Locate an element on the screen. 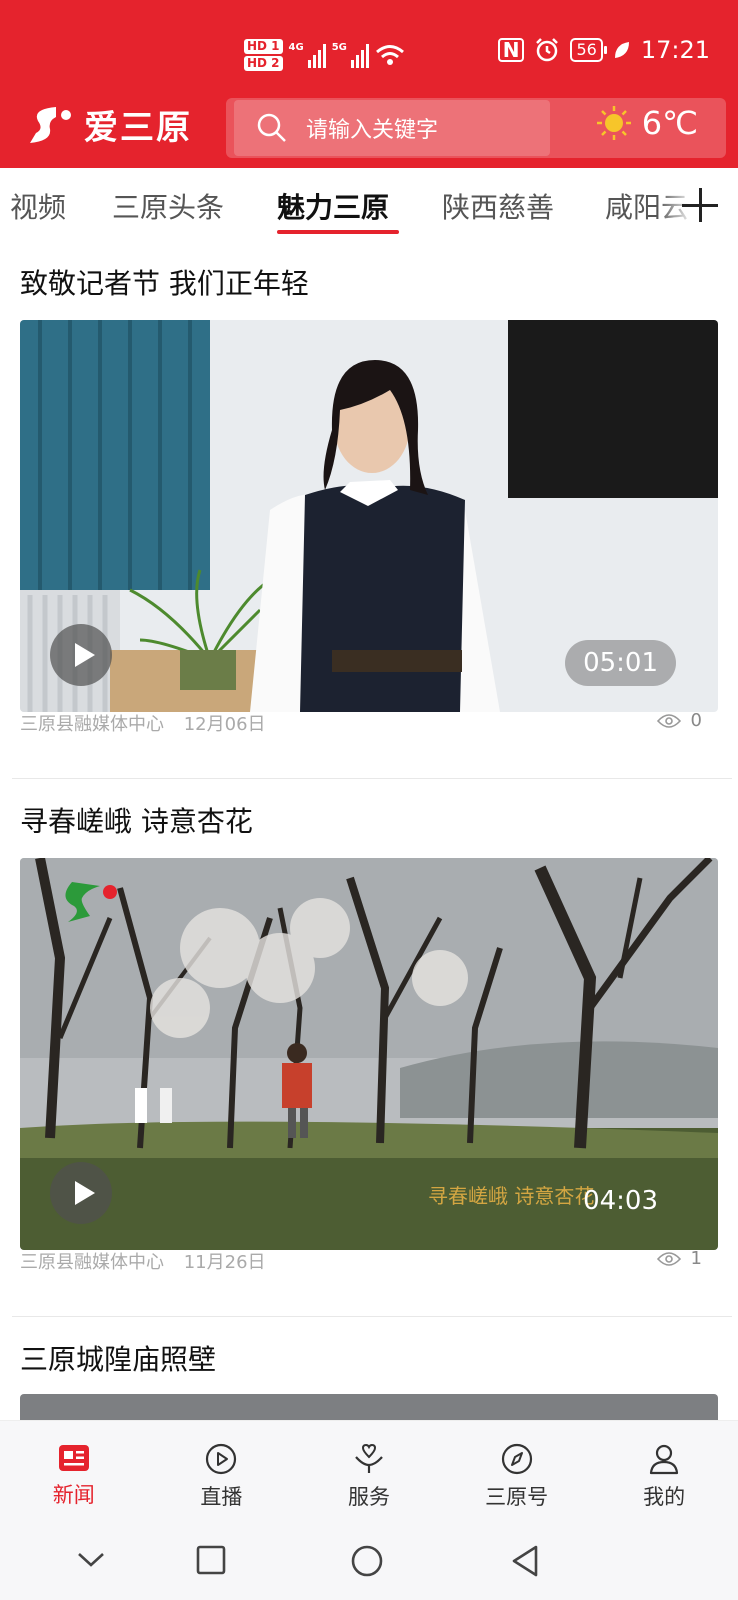 Image resolution: width=738 pixels, height=1600 pixels. search-input: 请输入关键字 is located at coordinates (392, 128).